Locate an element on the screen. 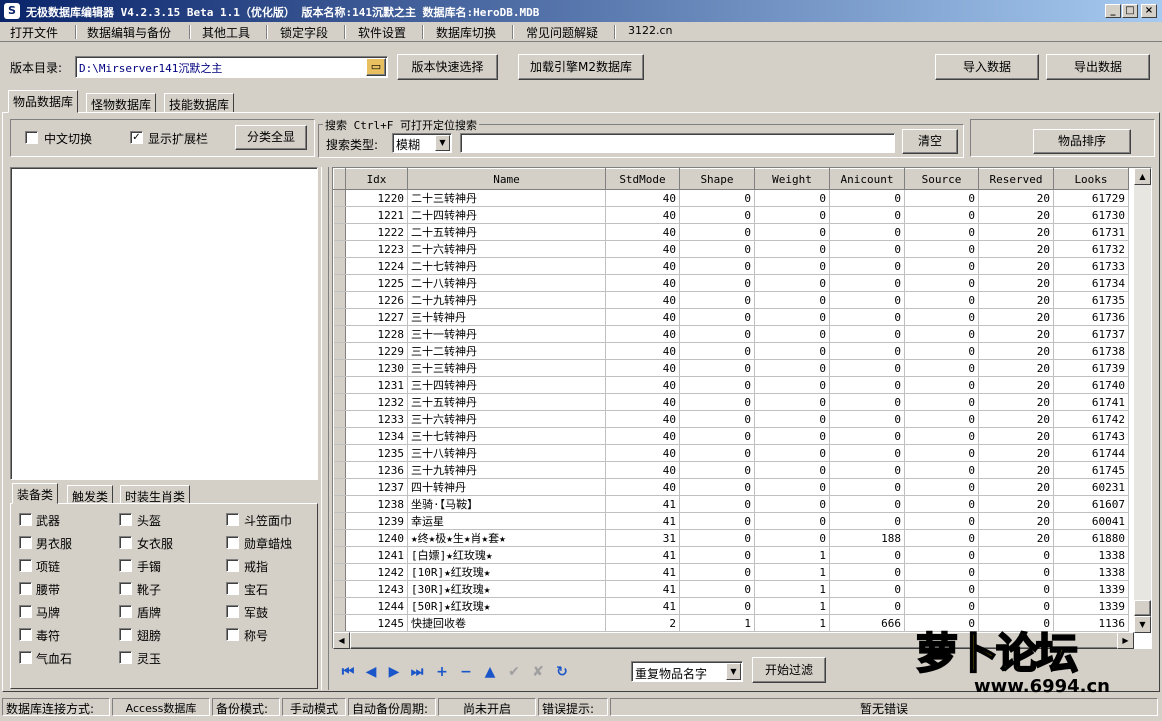 The image size is (1162, 721). table-cell-idx: 1241 is located at coordinates (376, 555).